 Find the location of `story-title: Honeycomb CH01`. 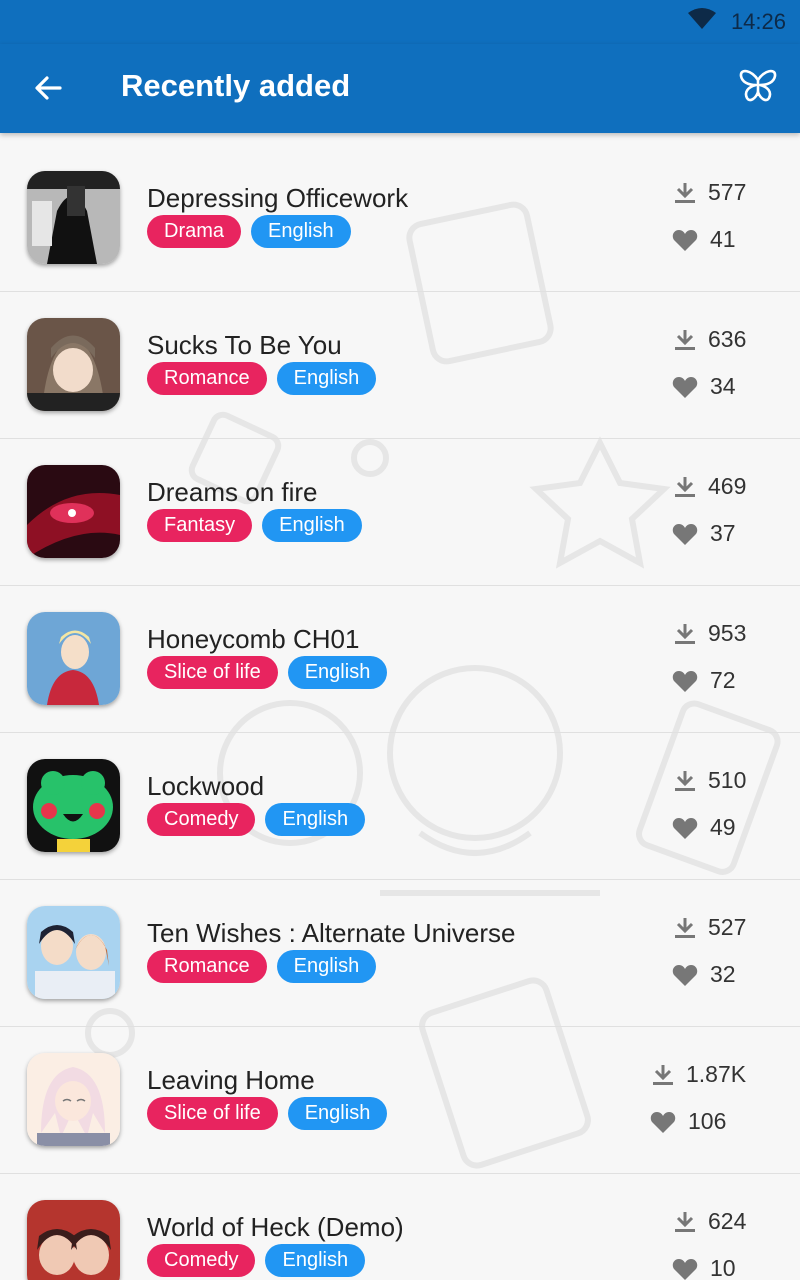

story-title: Honeycomb CH01 is located at coordinates (253, 639).